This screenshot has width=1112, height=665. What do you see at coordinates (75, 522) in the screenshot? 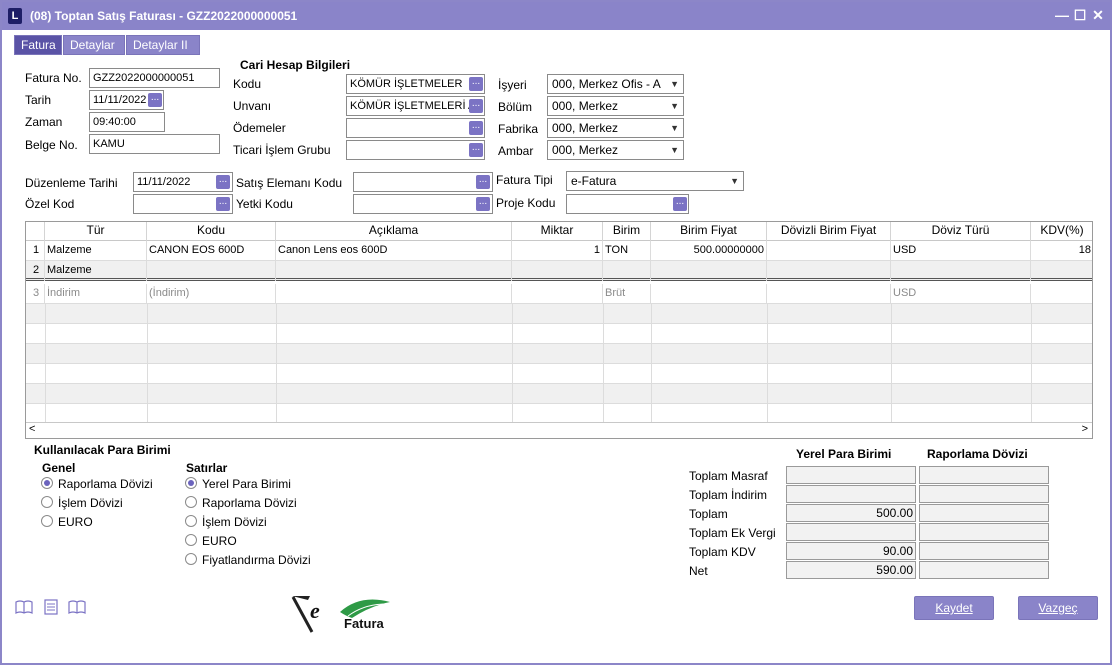
I see `radio-label: EURO` at bounding box center [75, 522].